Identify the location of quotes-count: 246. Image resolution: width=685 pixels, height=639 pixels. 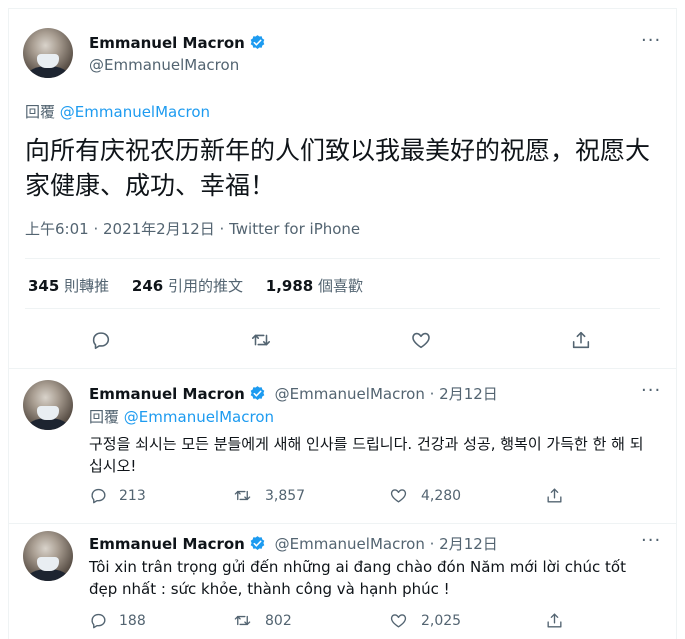
(147, 286).